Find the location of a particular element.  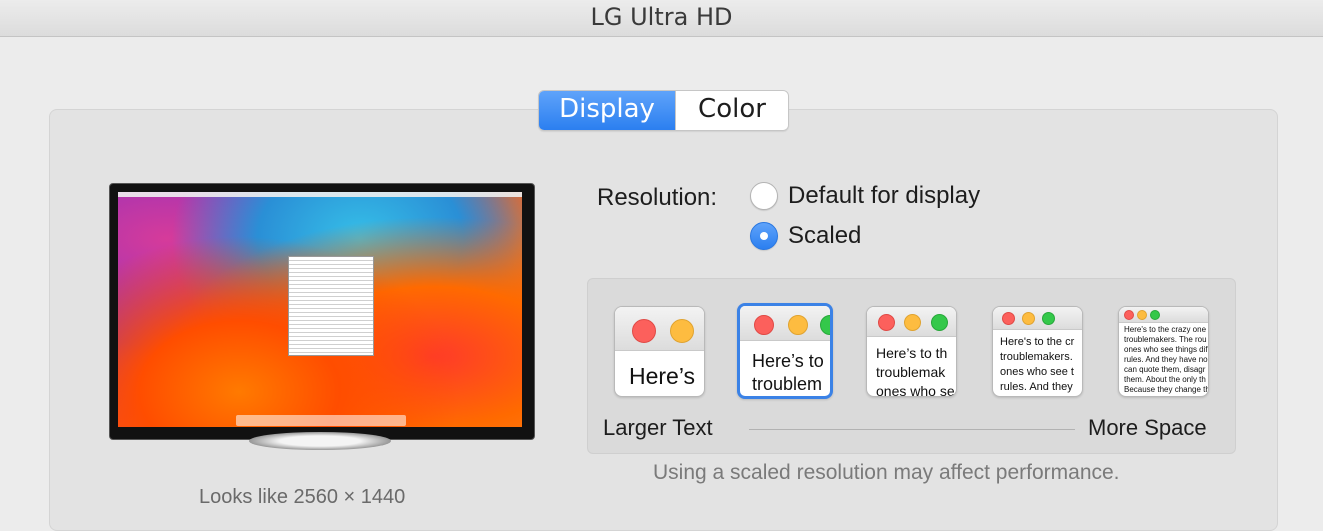

preview-menubar is located at coordinates (320, 194).